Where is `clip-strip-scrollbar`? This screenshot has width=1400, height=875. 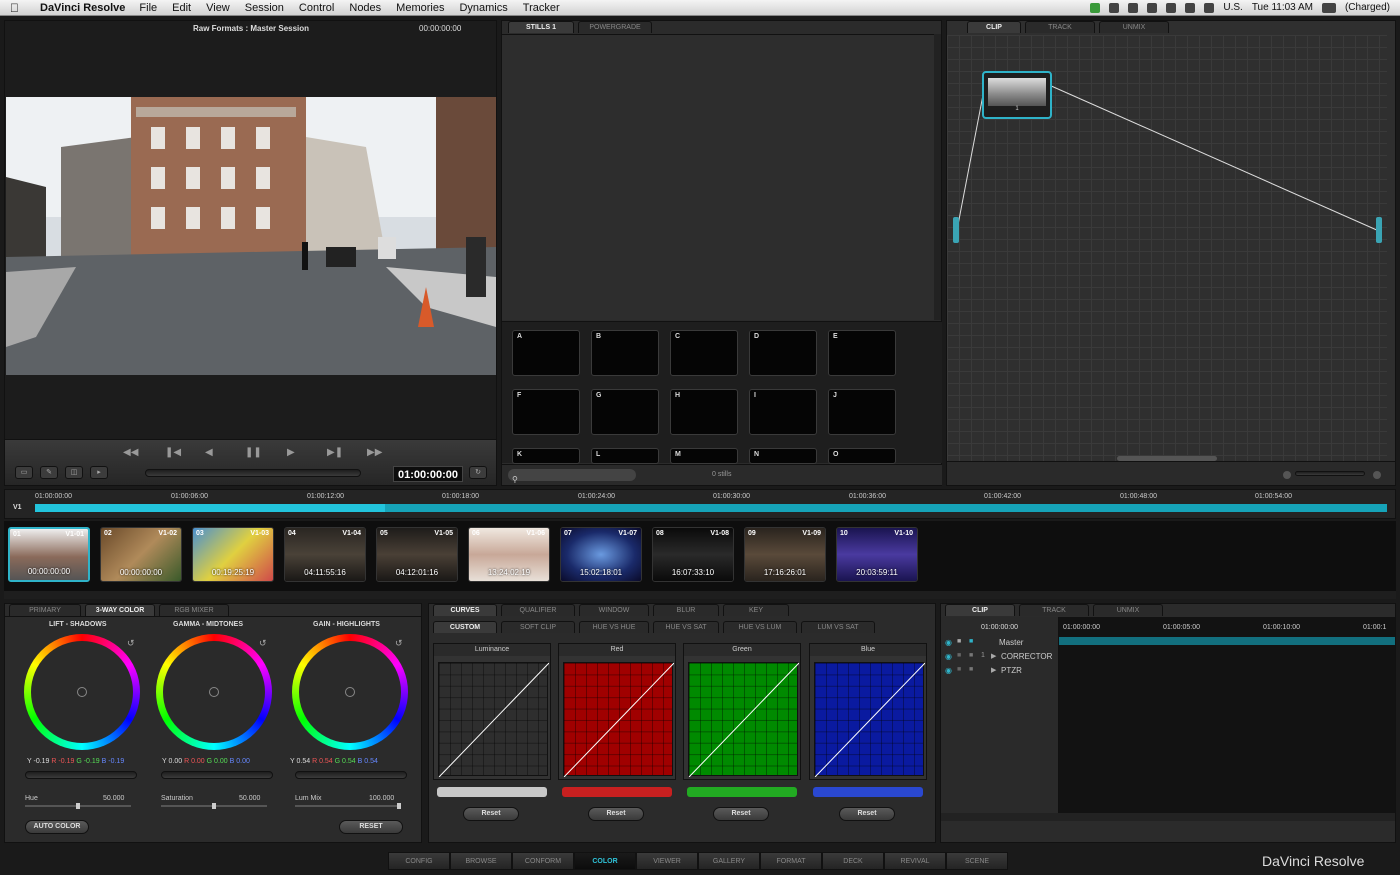
clip-strip-scrollbar is located at coordinates (700, 595).